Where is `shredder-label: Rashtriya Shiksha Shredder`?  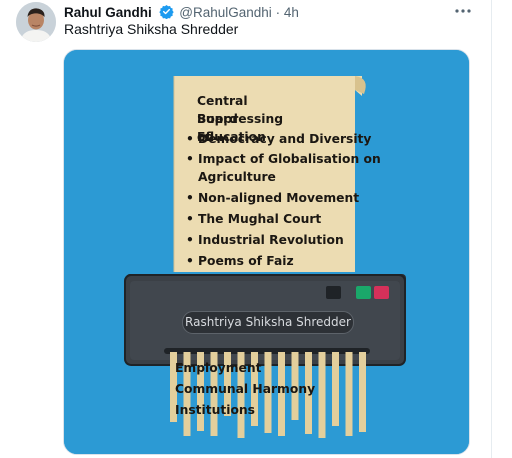
shredder-label: Rashtriya Shiksha Shredder is located at coordinates (268, 322).